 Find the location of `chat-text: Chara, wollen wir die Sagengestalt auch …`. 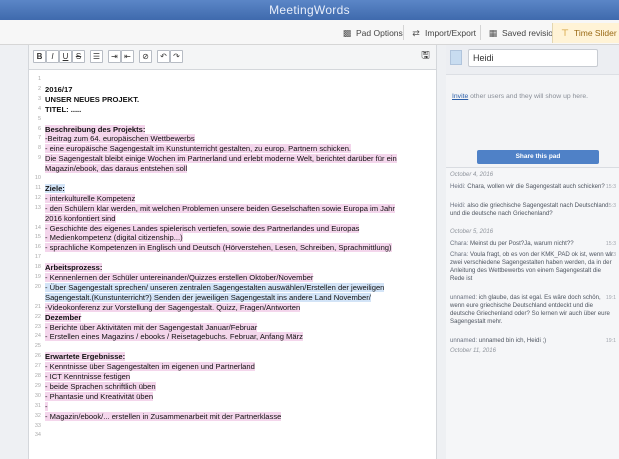

chat-text: Chara, wollen wir die Sagengestalt auch … is located at coordinates (535, 186).